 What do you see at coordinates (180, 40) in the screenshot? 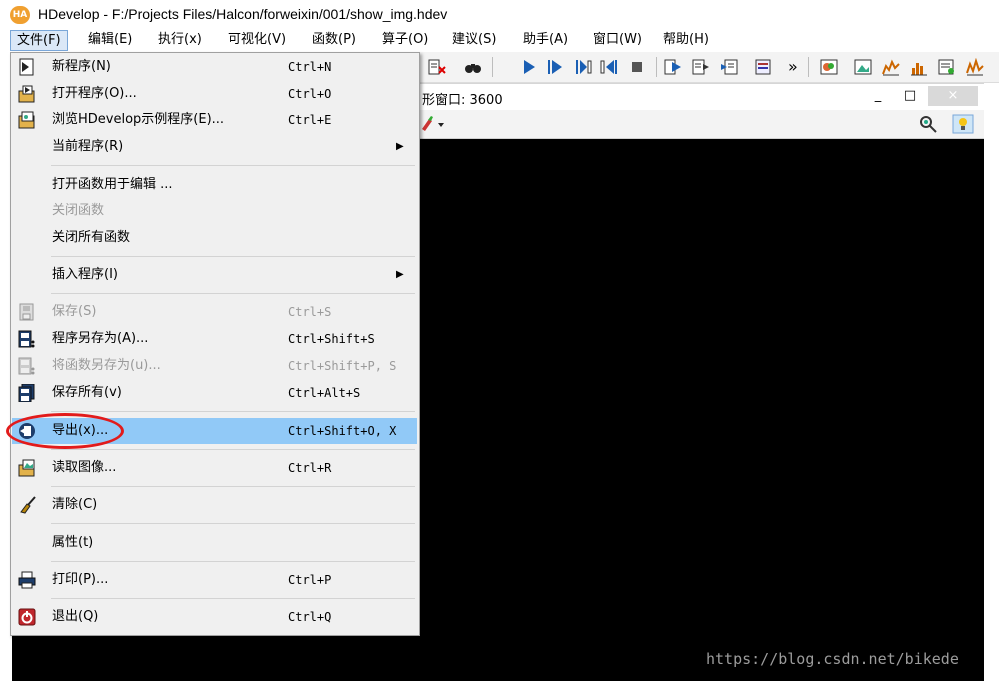
I see `menu-execute: 执行(x)` at bounding box center [180, 40].